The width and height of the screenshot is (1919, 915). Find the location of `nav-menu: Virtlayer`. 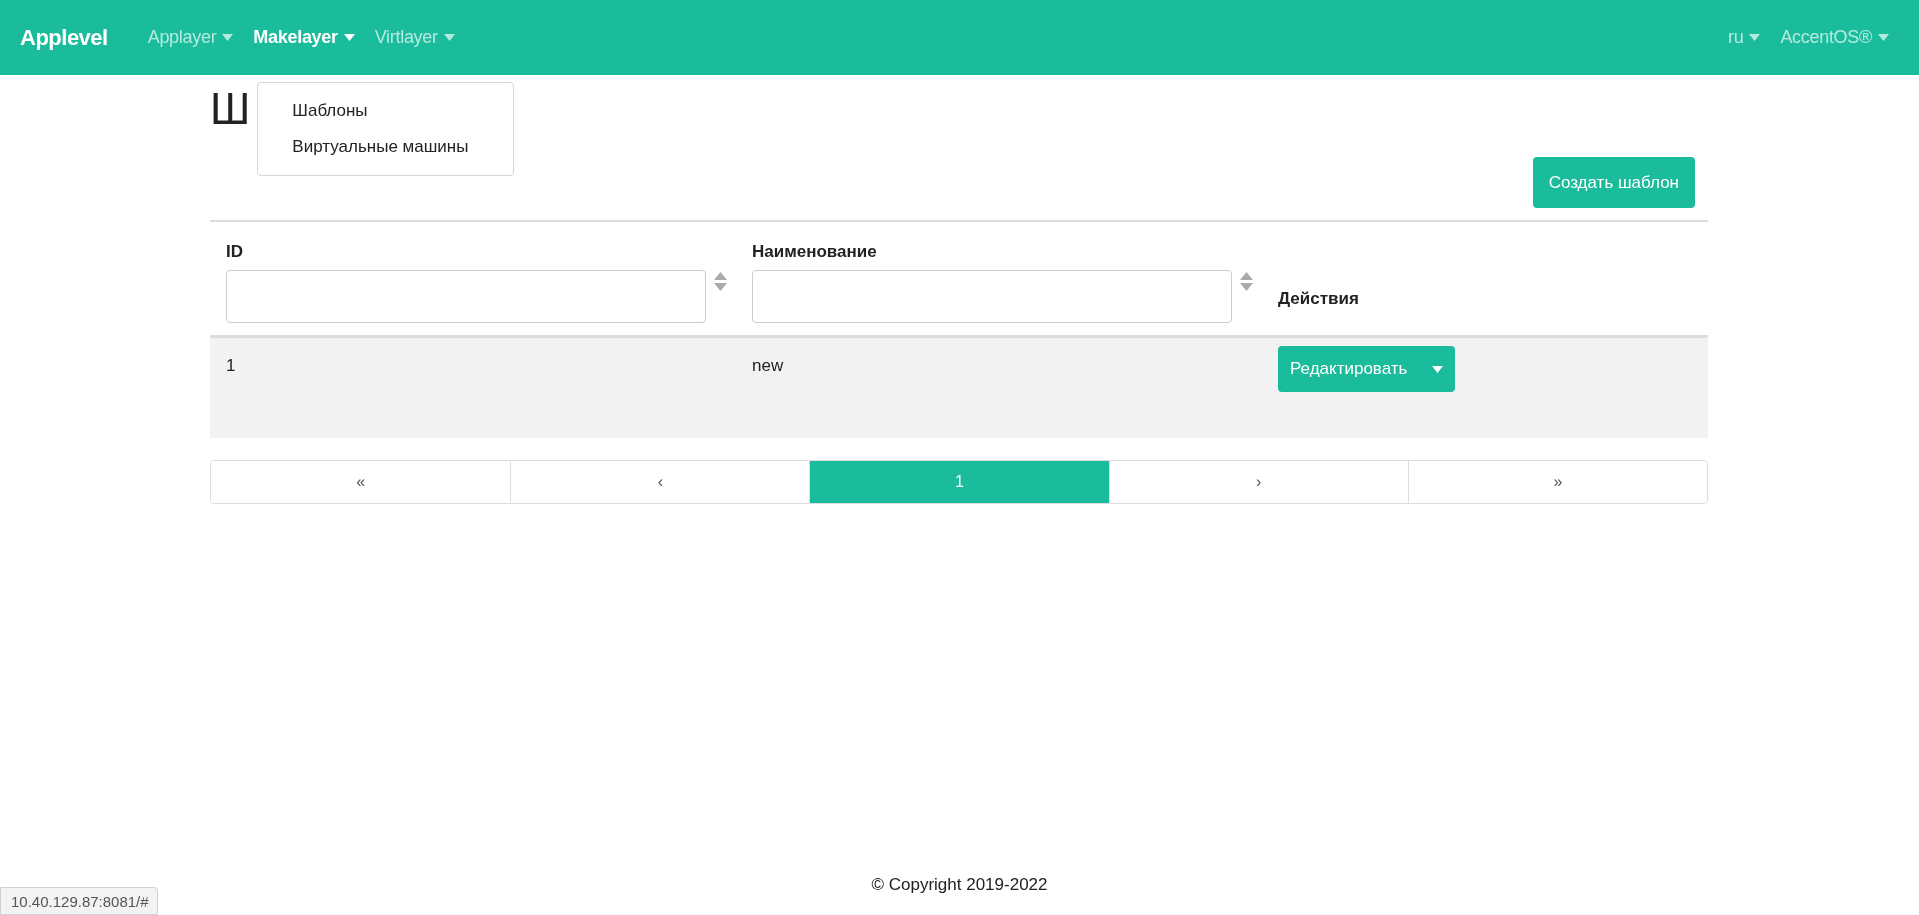

nav-menu: Virtlayer is located at coordinates (414, 37).